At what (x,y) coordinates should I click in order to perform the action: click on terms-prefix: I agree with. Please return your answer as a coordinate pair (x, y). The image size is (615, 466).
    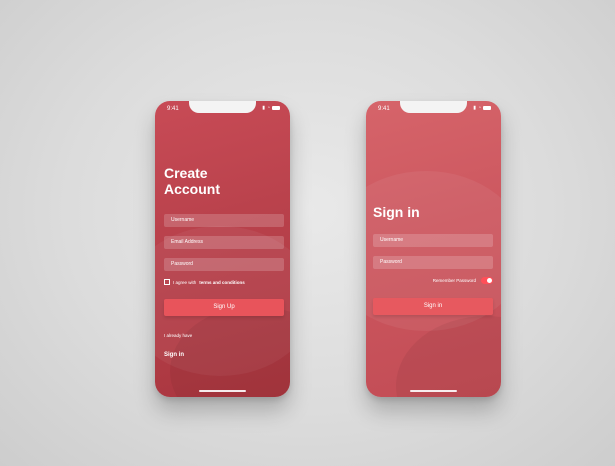
    Looking at the image, I should click on (185, 282).